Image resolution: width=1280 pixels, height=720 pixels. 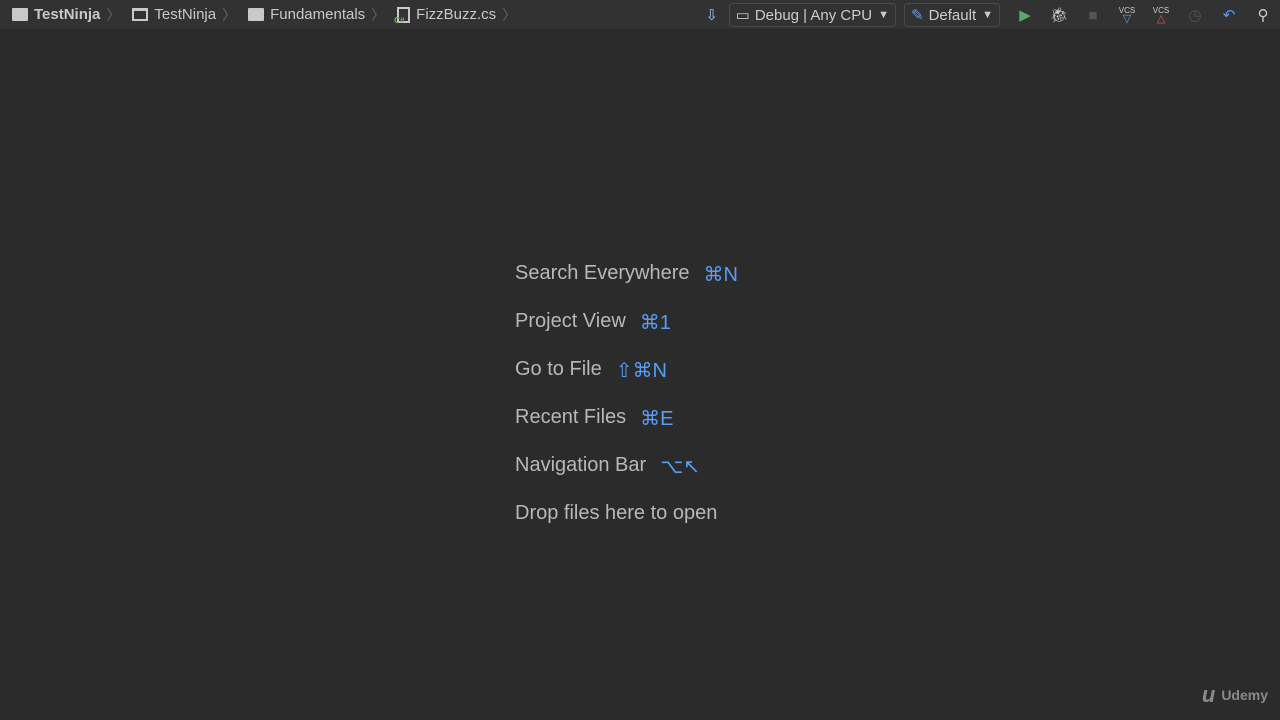 I want to click on stop-icon: ■, so click(x=1093, y=15).